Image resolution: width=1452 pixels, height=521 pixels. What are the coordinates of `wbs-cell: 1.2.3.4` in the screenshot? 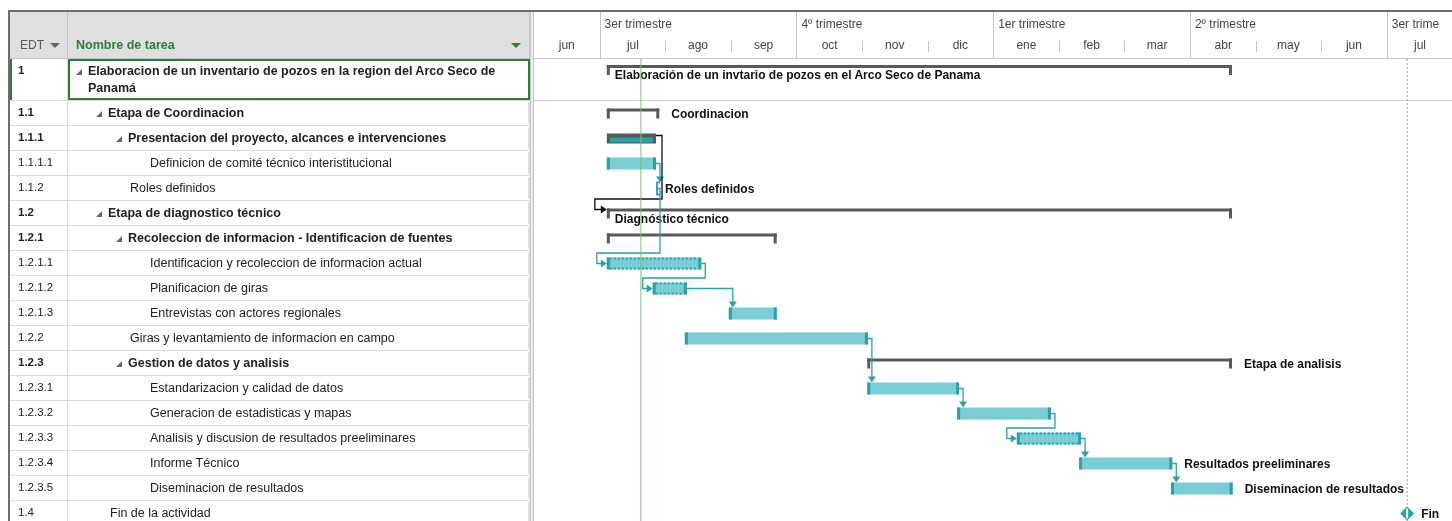 It's located at (39, 463).